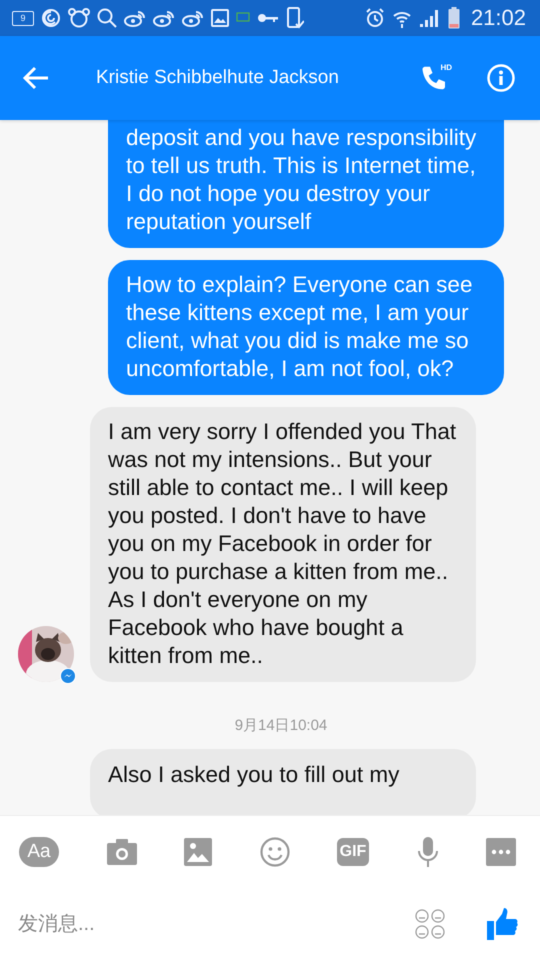 The image size is (540, 960). I want to click on sent-message: How to explain? Everyone can see these kittens except me, I am your client, what you did is make me so uncomfortable, I am not fool, ok?, so click(306, 327).